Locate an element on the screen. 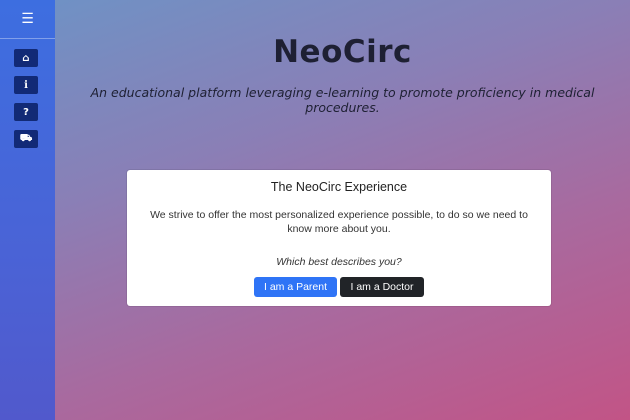 This screenshot has height=420, width=630. menu-toggle-icon: ☰ is located at coordinates (27, 19).